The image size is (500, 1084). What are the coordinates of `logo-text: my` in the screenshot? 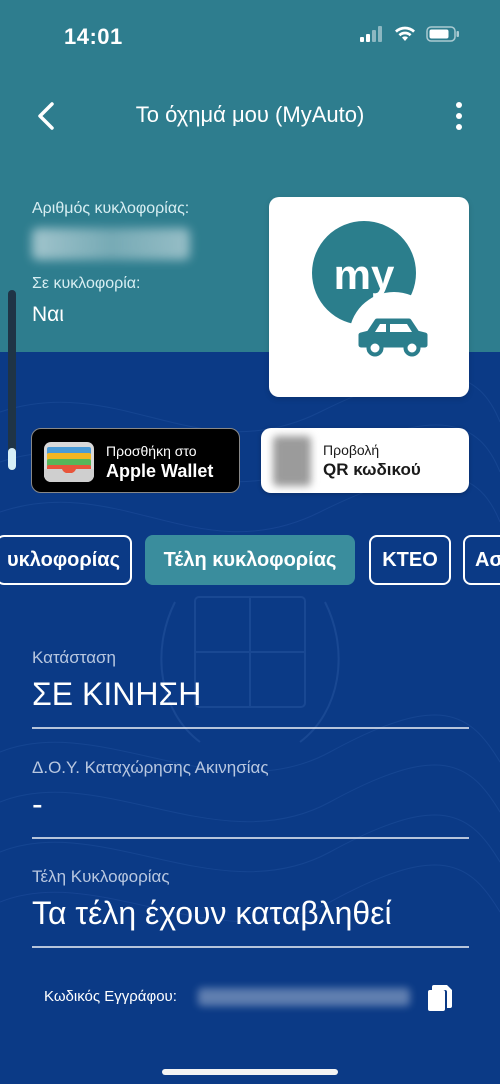 It's located at (364, 274).